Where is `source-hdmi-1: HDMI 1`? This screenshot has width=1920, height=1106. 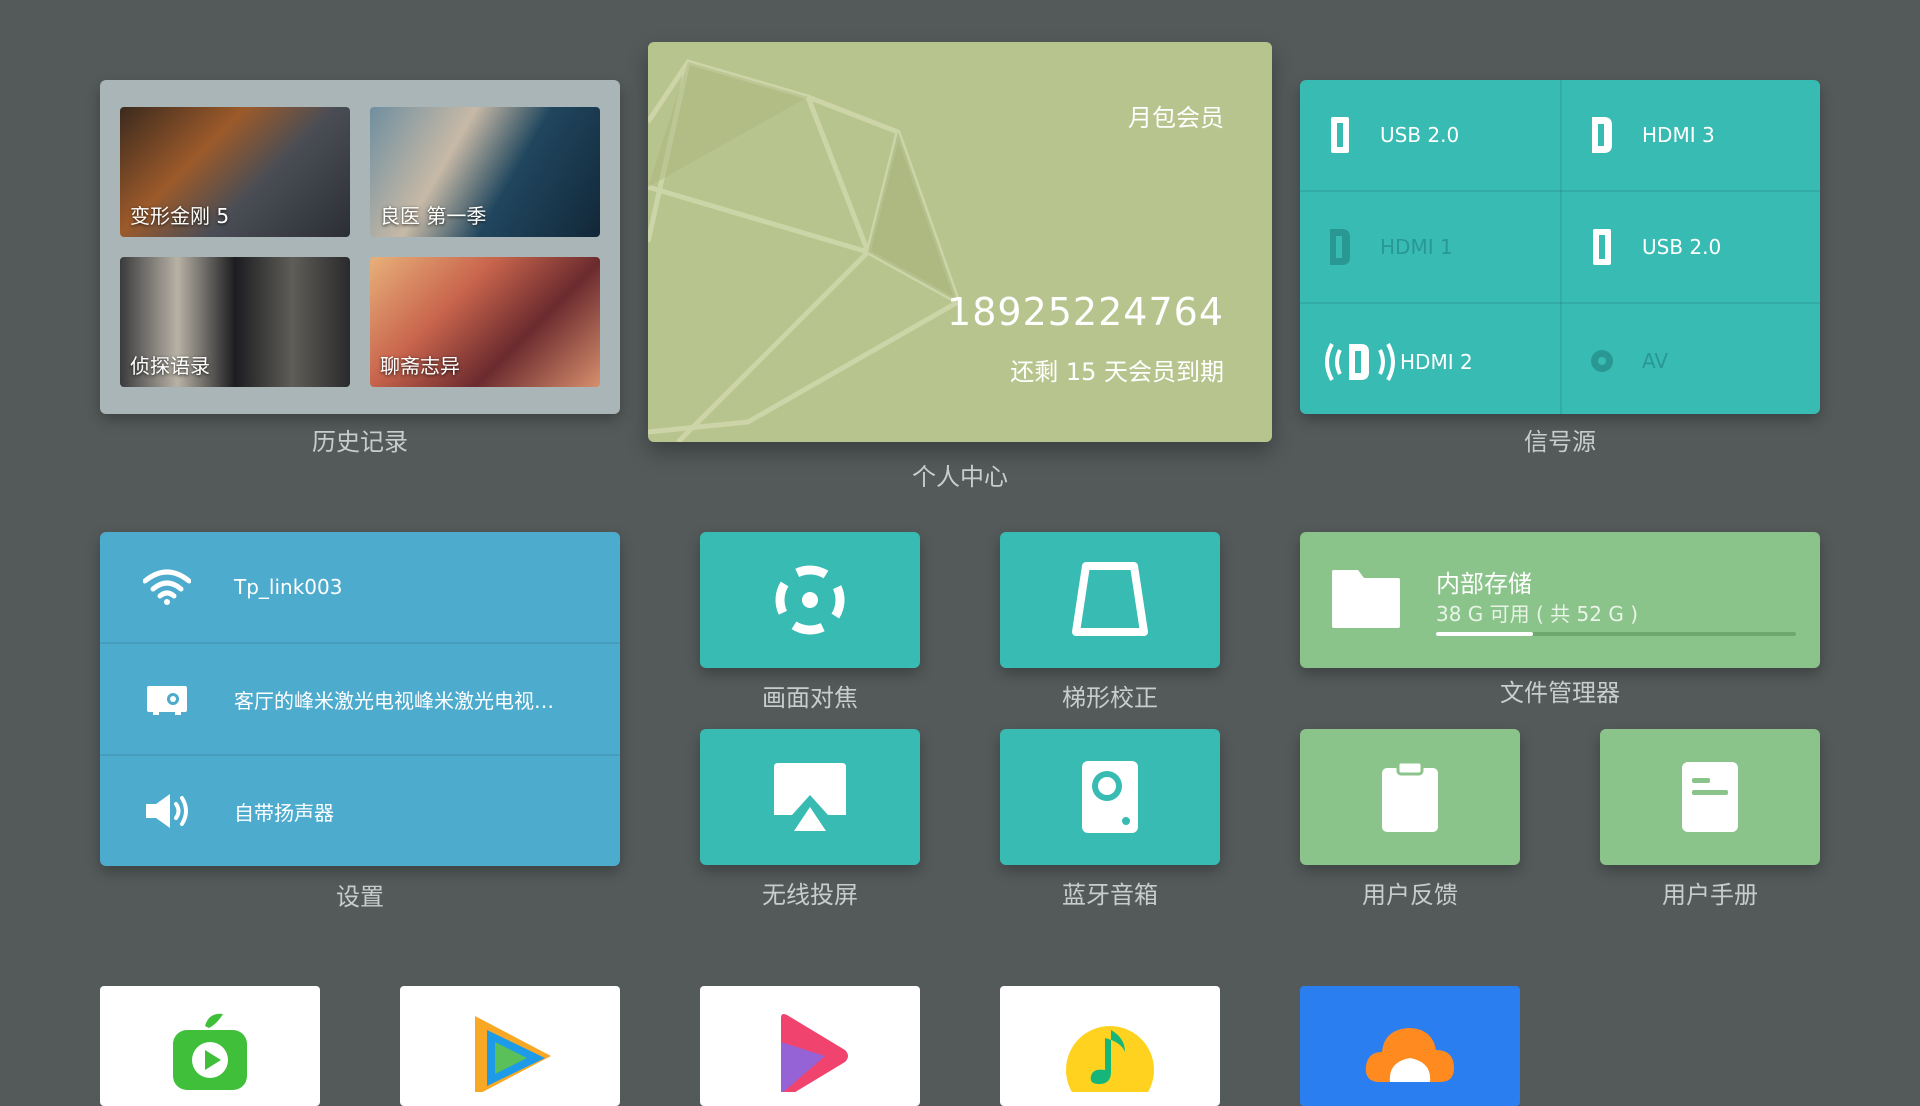 source-hdmi-1: HDMI 1 is located at coordinates (1430, 247).